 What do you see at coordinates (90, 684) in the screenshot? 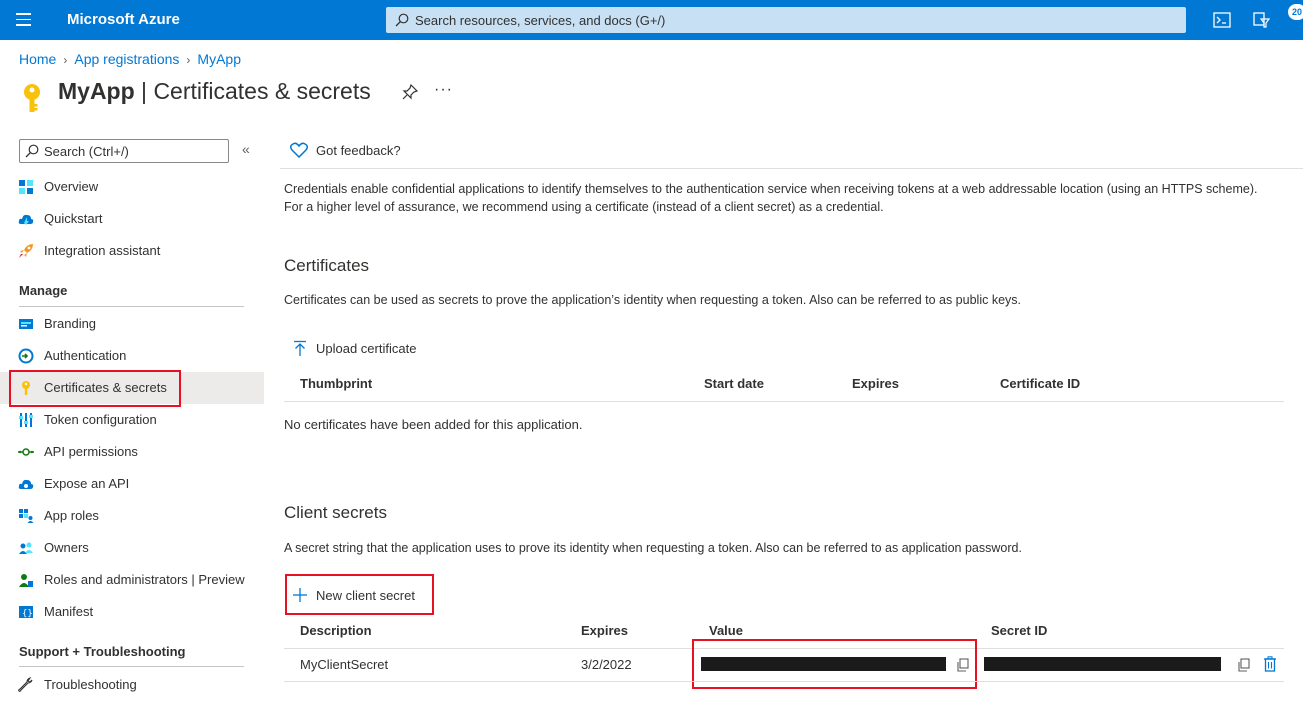
I see `sidebar-item-label: Troubleshooting` at bounding box center [90, 684].